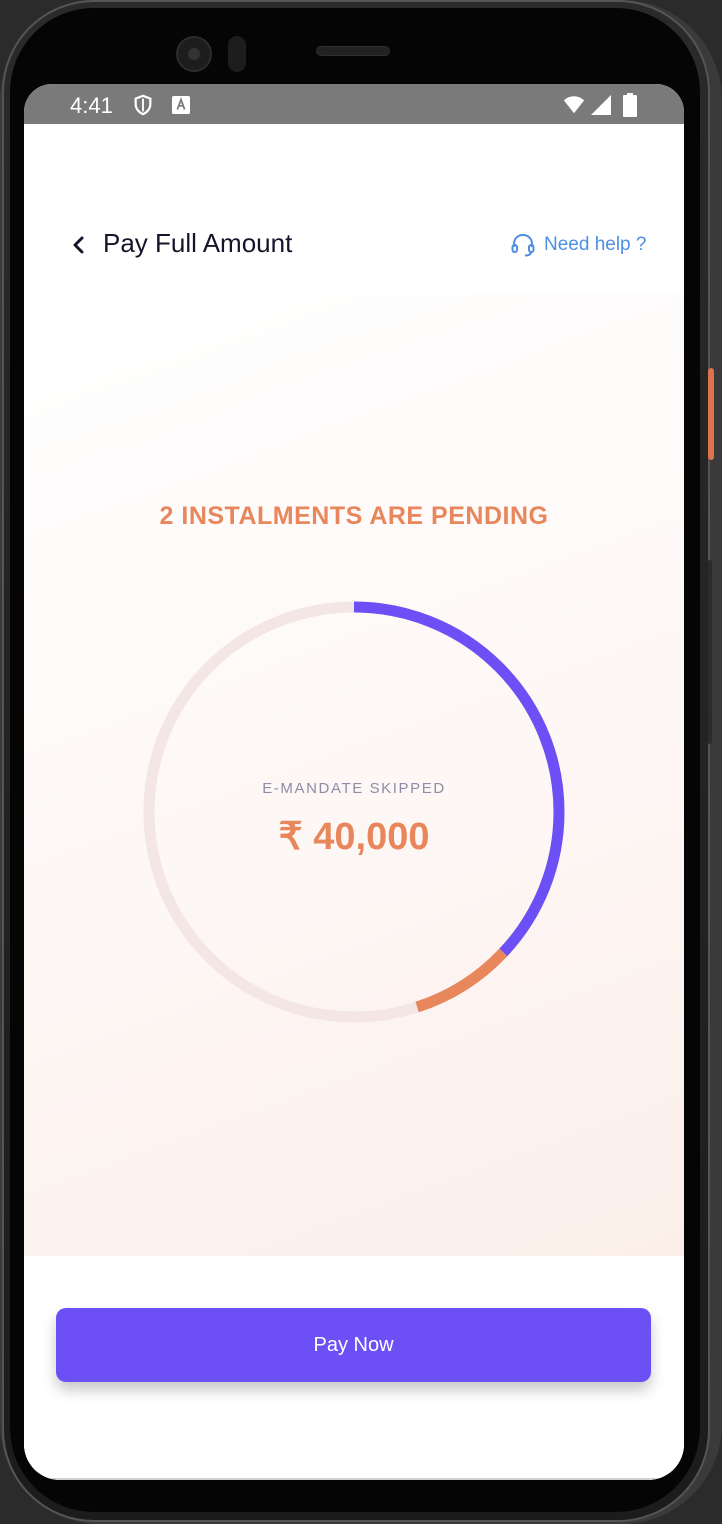 The width and height of the screenshot is (722, 1524). Describe the element at coordinates (143, 105) in the screenshot. I see `shield-icon` at that location.